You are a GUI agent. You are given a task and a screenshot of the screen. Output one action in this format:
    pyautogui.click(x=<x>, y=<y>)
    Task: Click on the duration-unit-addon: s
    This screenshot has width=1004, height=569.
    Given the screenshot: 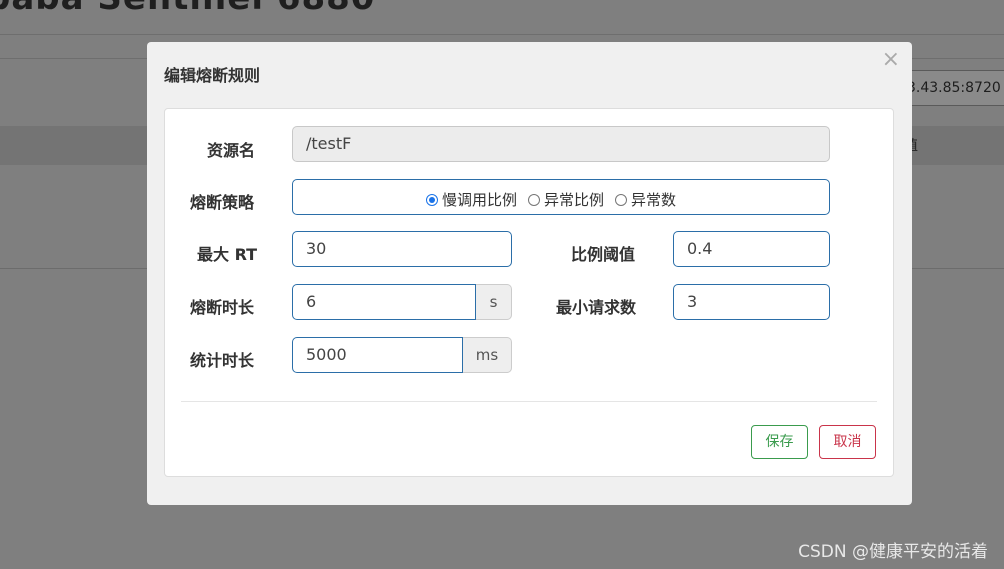 What is the action you would take?
    pyautogui.click(x=494, y=302)
    